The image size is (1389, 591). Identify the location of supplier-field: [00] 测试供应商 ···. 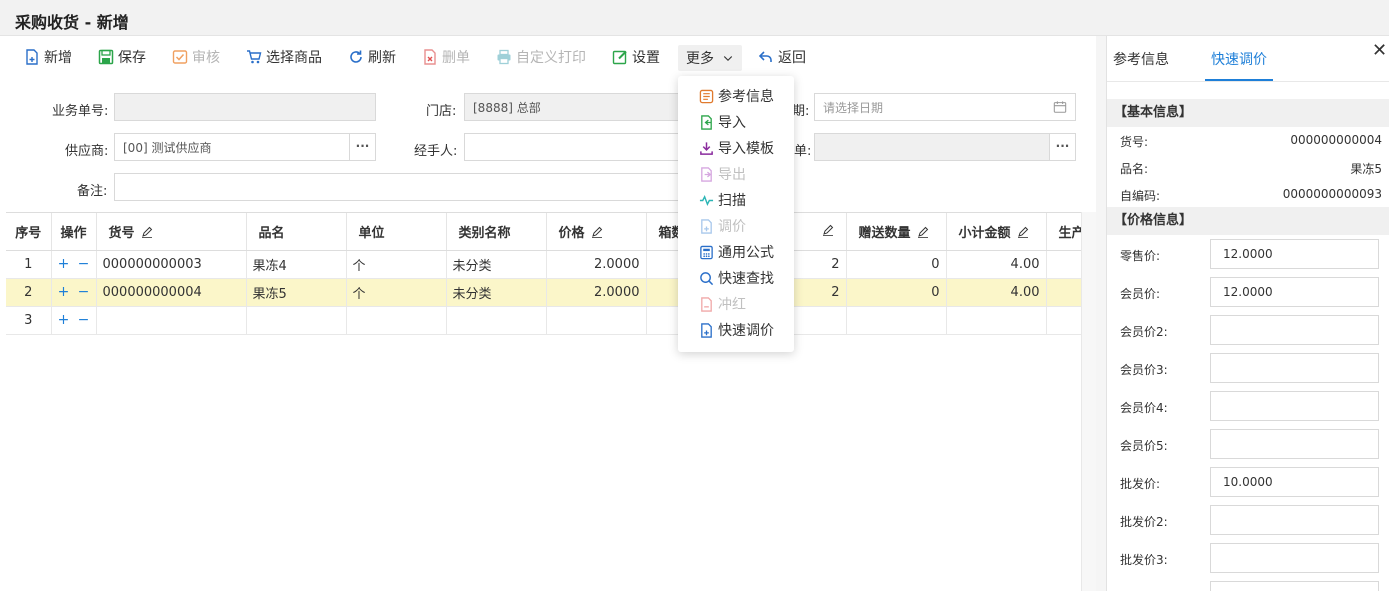
(245, 147).